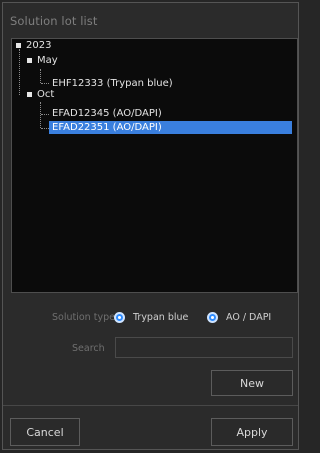  What do you see at coordinates (204, 347) in the screenshot?
I see `search-input` at bounding box center [204, 347].